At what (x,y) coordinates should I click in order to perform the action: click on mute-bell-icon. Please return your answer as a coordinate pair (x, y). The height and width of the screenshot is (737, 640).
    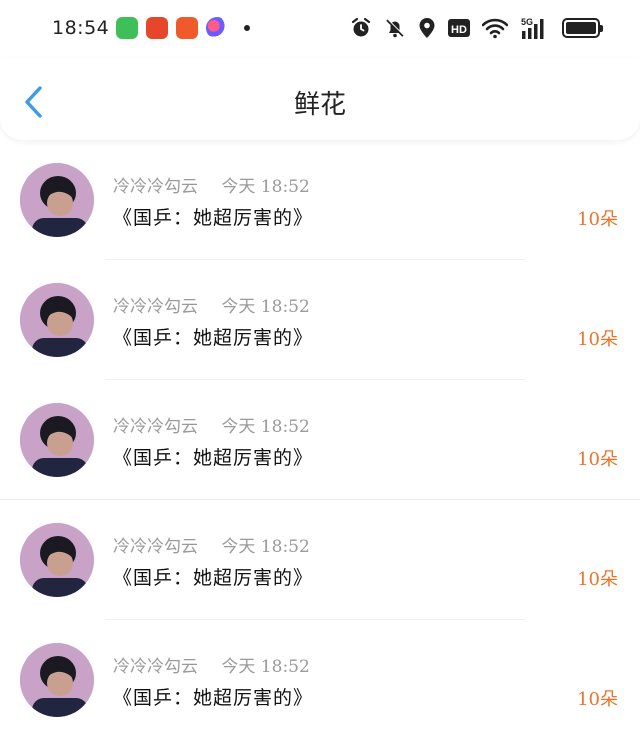
    Looking at the image, I should click on (395, 28).